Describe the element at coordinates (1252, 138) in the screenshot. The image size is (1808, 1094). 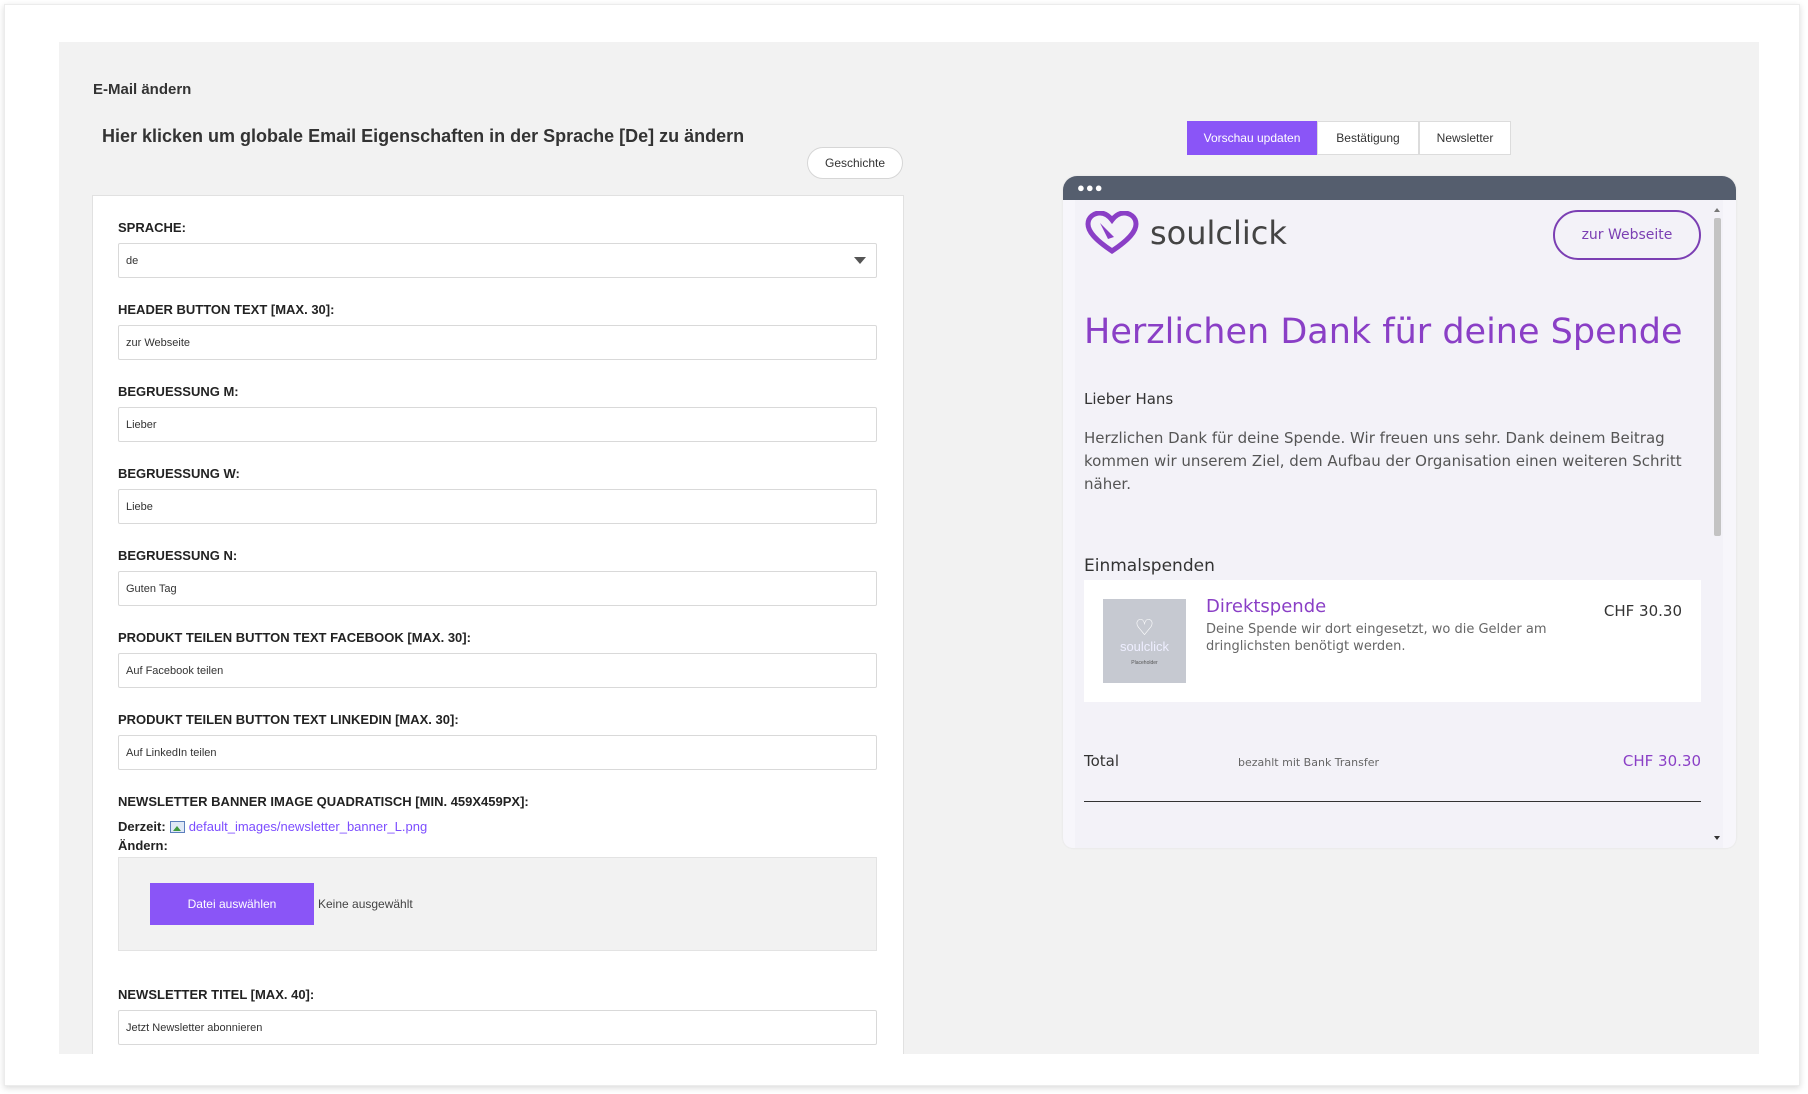
I see `tab-update-preview: Vorschau updaten` at that location.